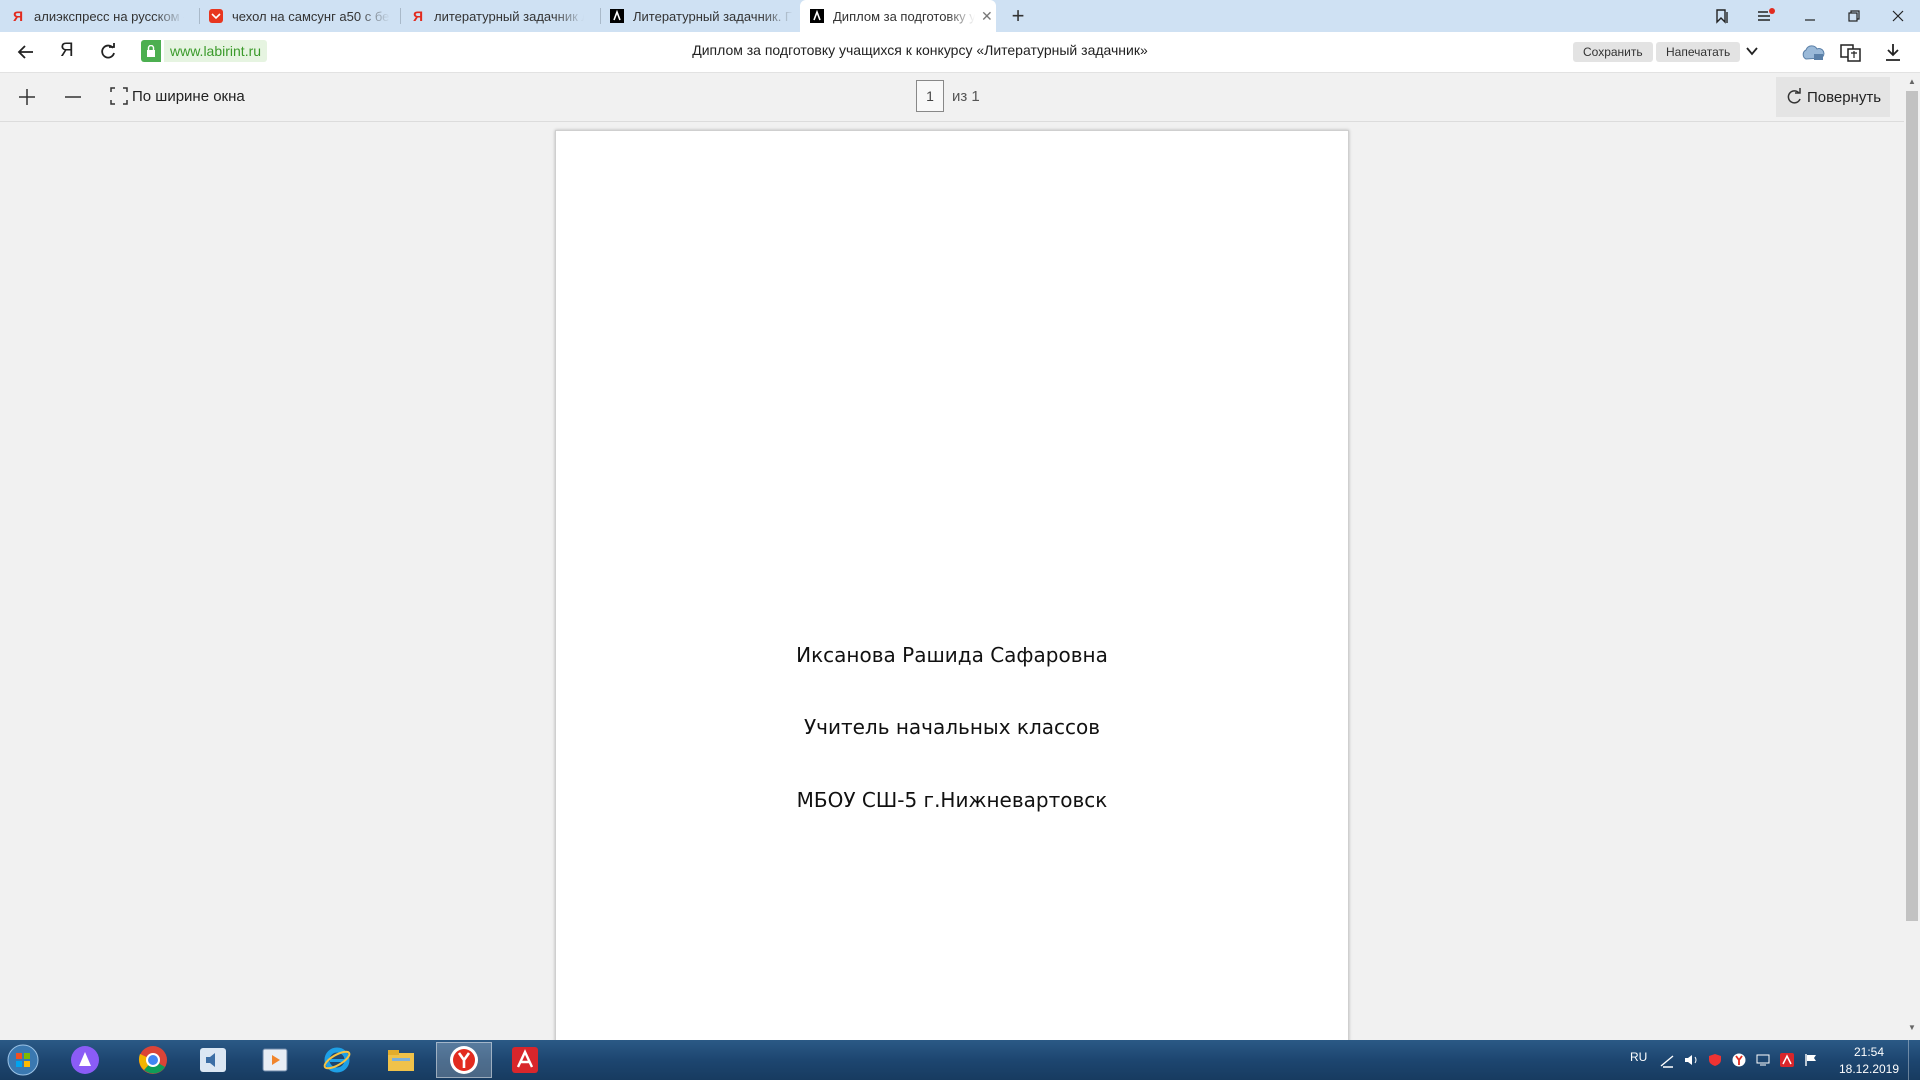 Image resolution: width=1920 pixels, height=1080 pixels. I want to click on chevron-down-icon, so click(1752, 53).